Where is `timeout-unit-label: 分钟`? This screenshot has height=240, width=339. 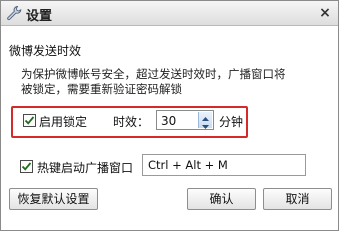 timeout-unit-label: 分钟 is located at coordinates (231, 122).